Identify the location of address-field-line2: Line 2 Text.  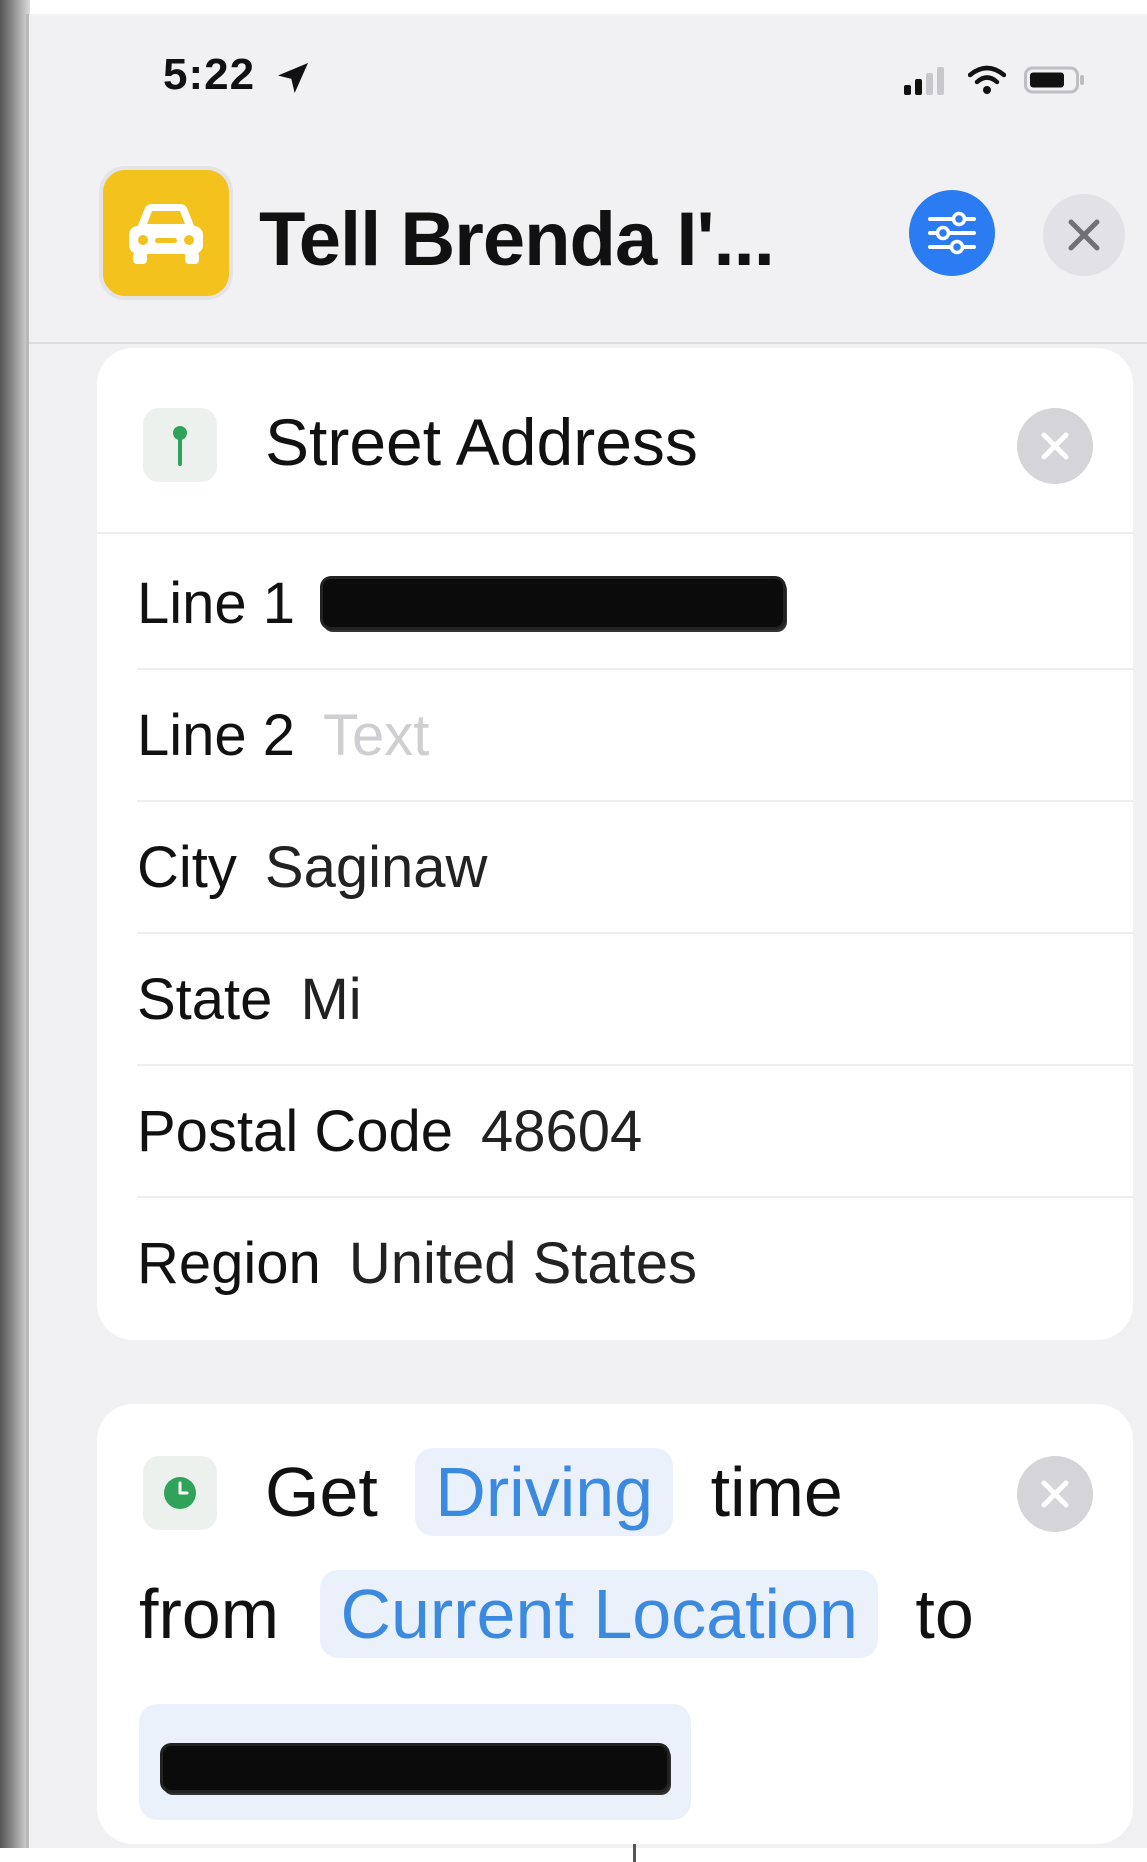
(635, 736).